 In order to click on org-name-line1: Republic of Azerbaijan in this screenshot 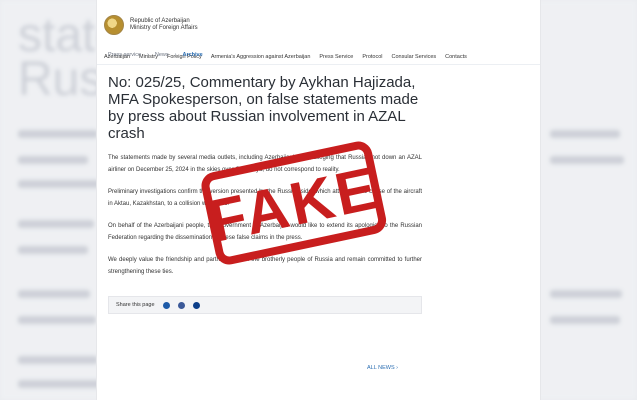, I will do `click(160, 21)`.